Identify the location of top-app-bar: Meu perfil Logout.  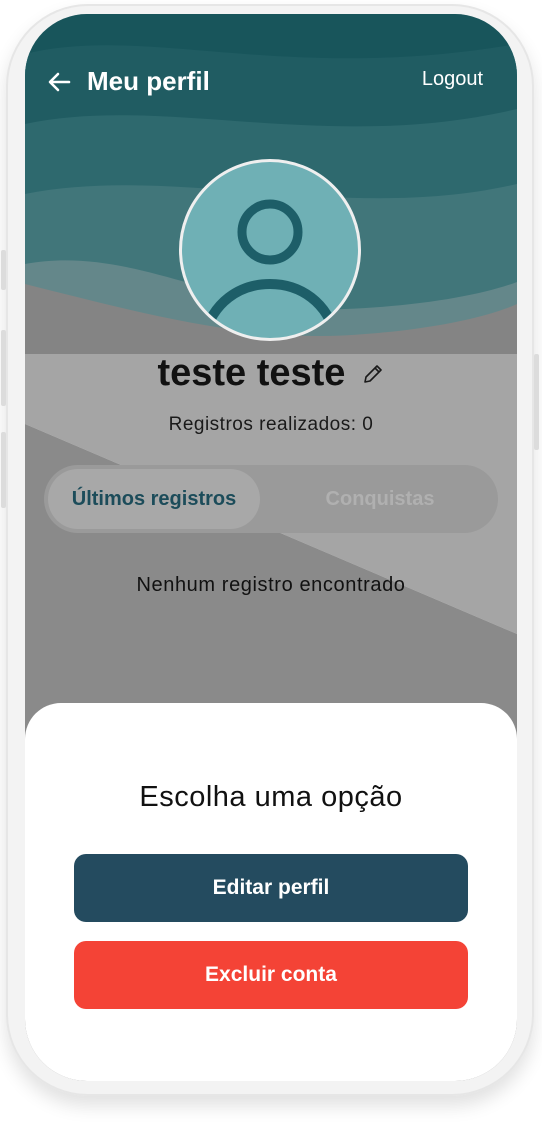
(271, 84).